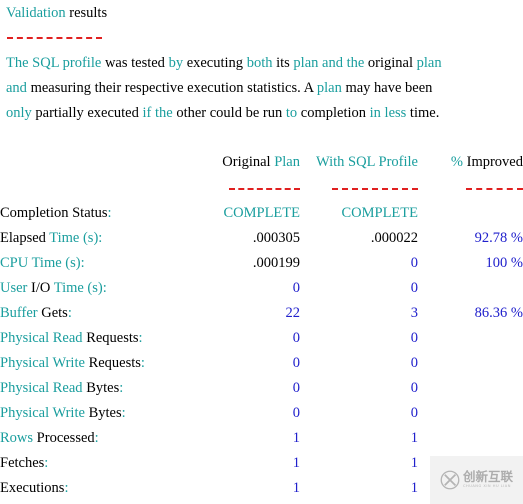 The height and width of the screenshot is (504, 523). I want to click on table-row: Physical Write Bytes: 0 0, so click(261, 413).